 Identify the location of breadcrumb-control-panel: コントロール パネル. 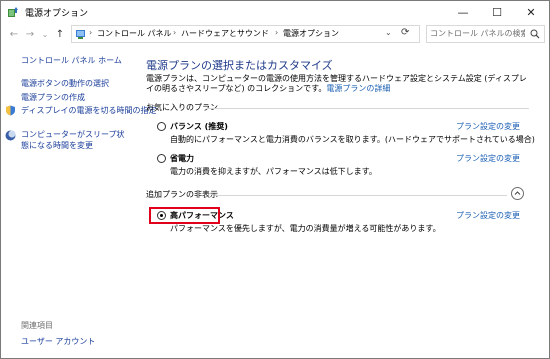
(134, 33).